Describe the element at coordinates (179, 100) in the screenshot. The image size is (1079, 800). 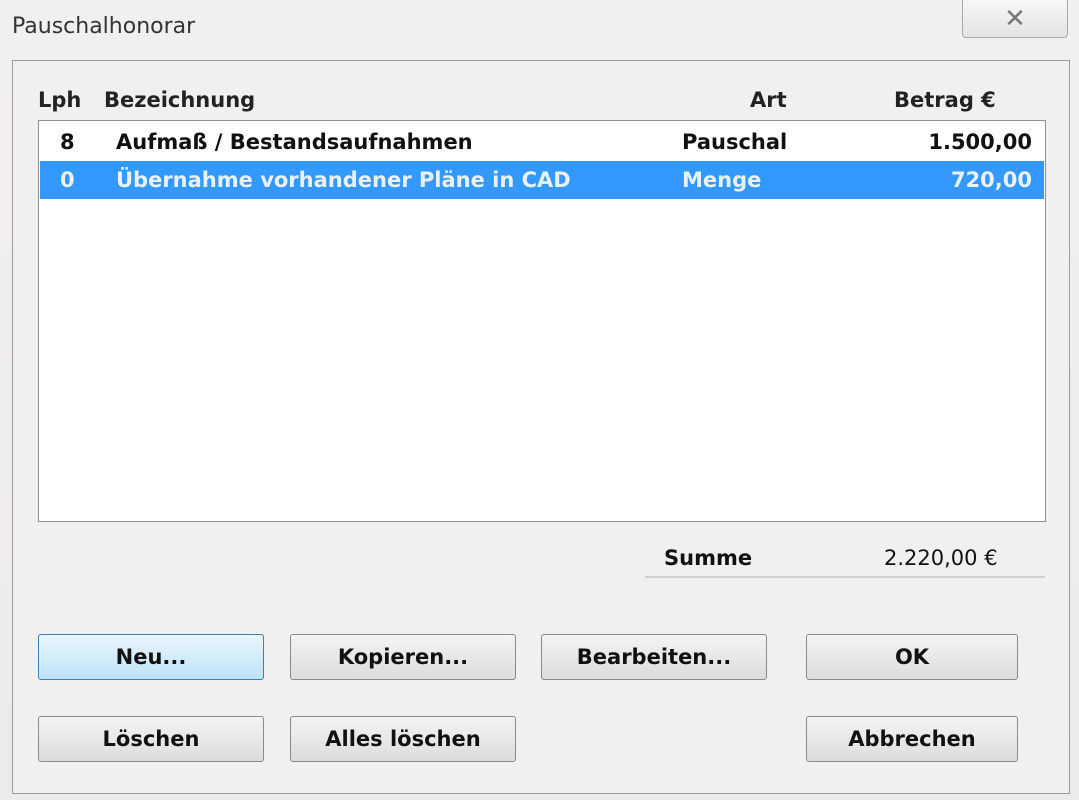
I see `column-header-bezeichnung: Bezeichnung` at that location.